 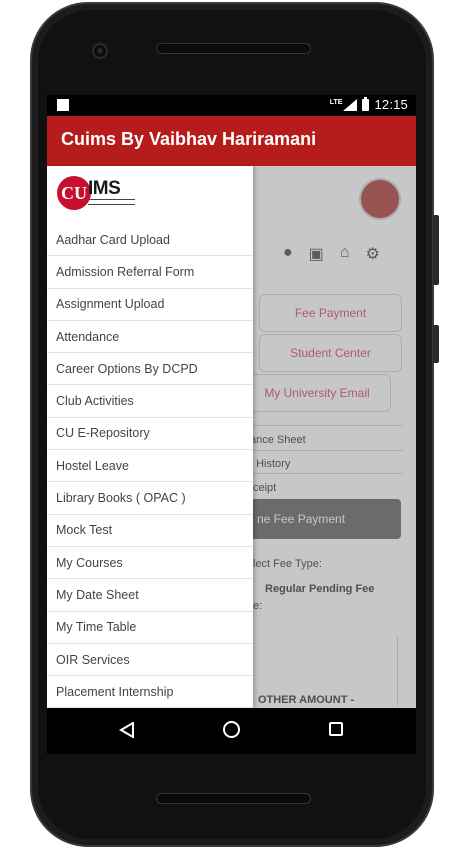 I want to click on drawer-item-career-options: Career Options By DCPD, so click(x=150, y=369).